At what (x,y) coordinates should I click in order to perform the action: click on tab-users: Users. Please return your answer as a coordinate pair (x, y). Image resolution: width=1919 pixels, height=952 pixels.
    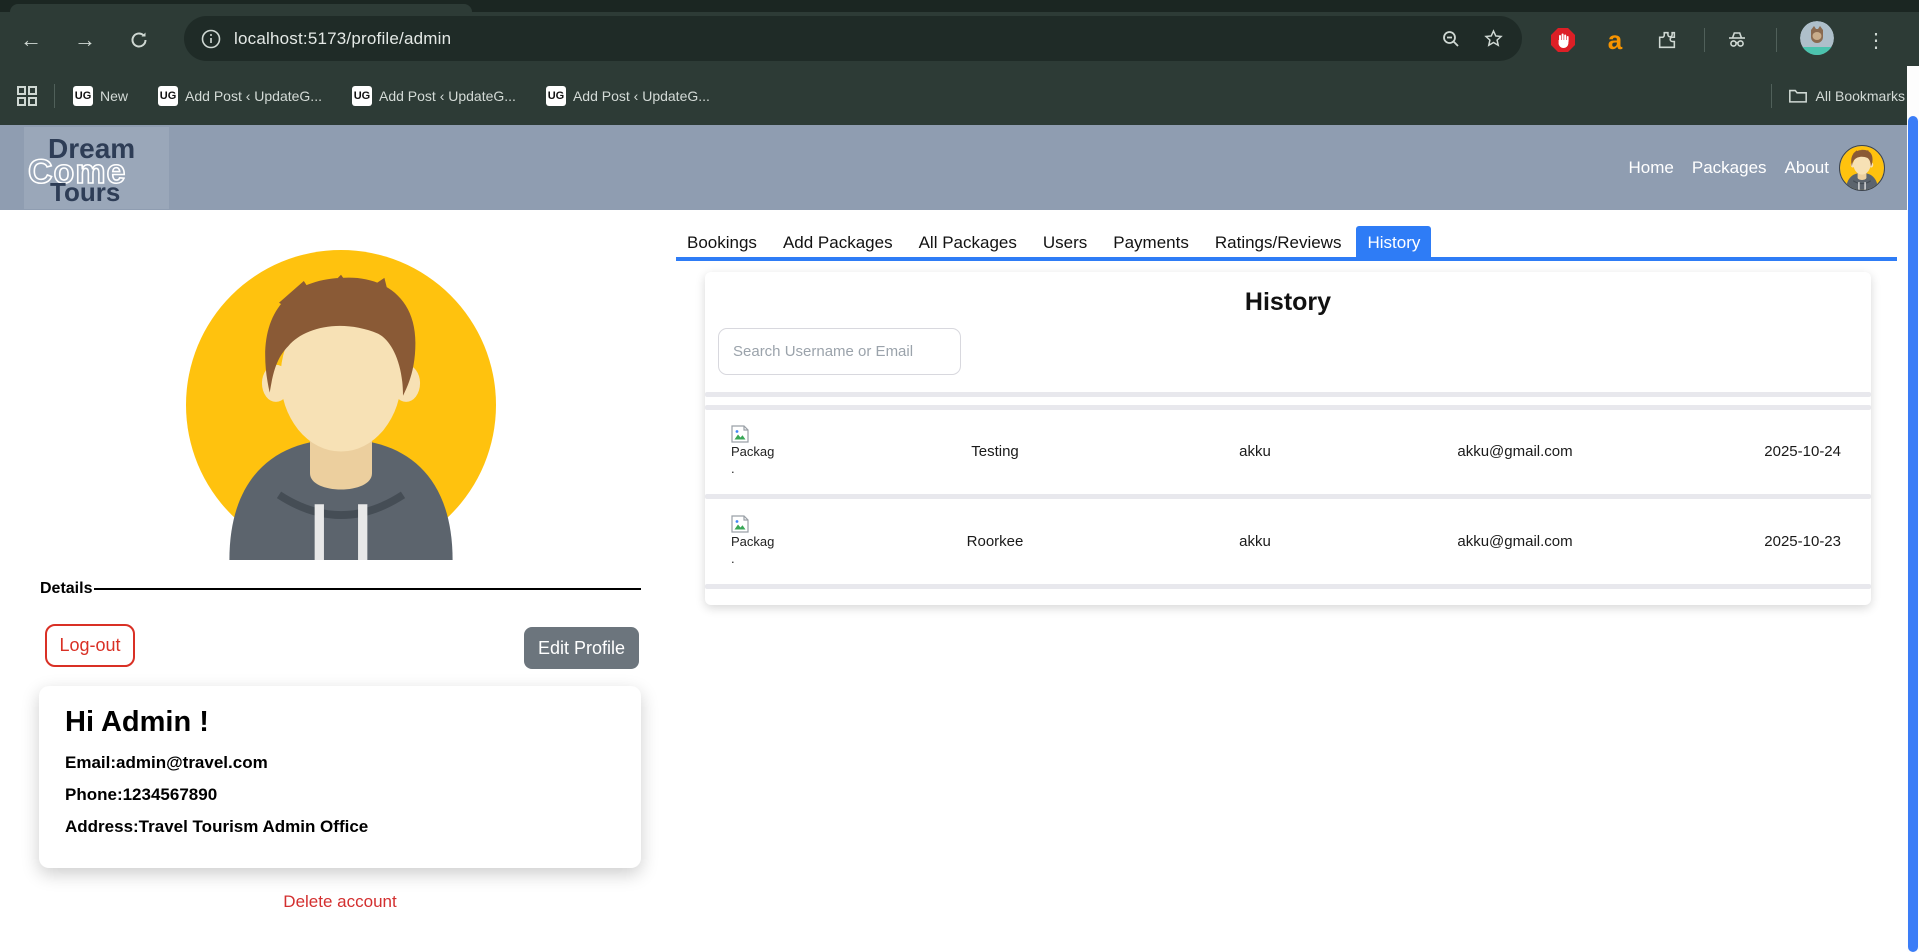
    Looking at the image, I should click on (1065, 243).